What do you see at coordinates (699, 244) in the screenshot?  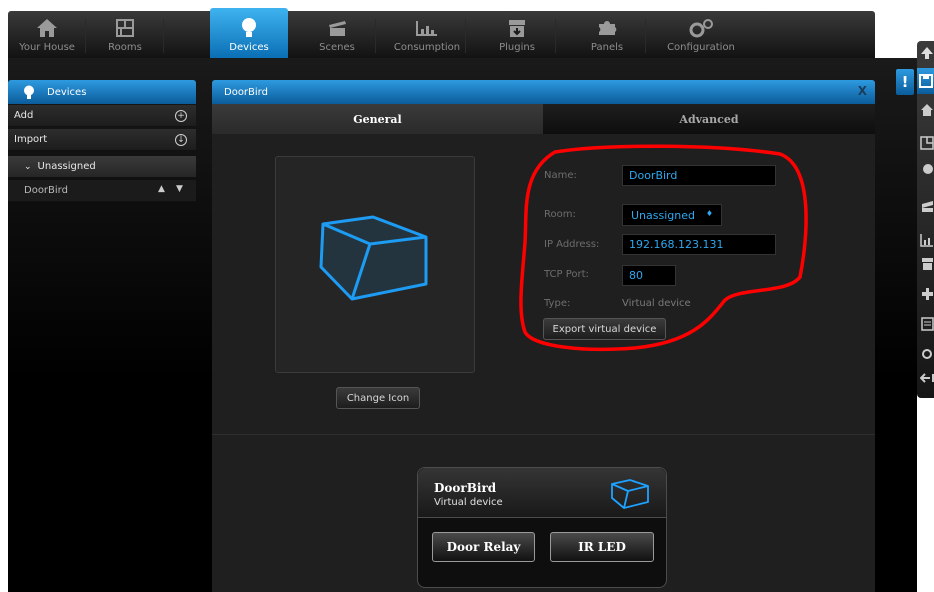 I see `ip-address-input: 192.168.123.131` at bounding box center [699, 244].